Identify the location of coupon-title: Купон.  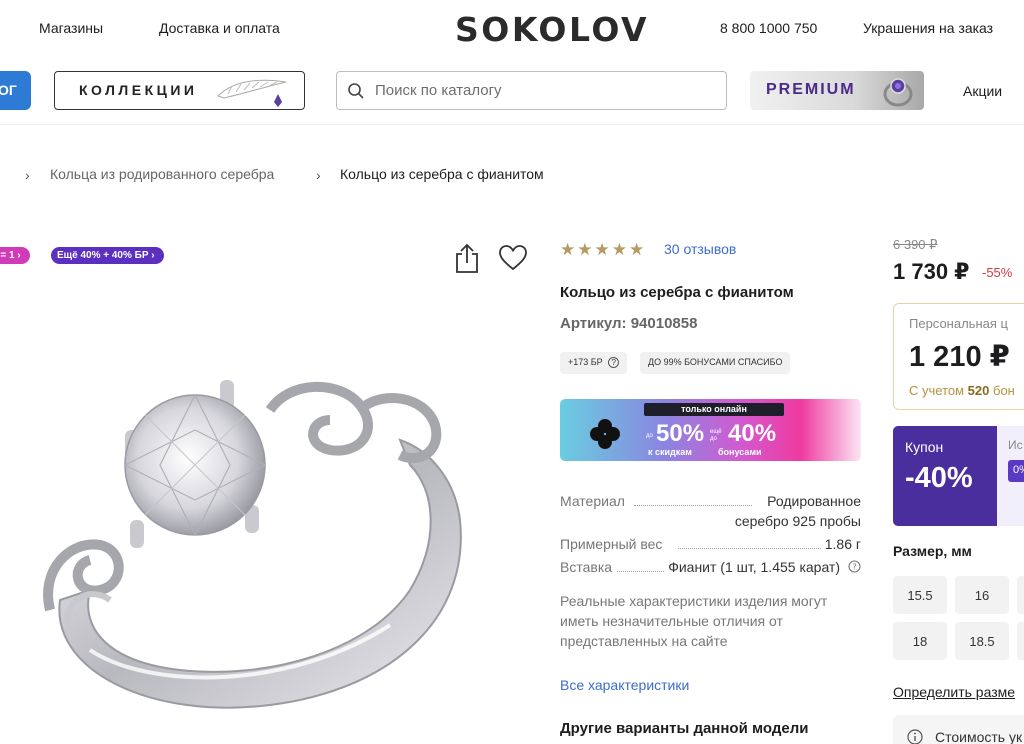
(924, 447).